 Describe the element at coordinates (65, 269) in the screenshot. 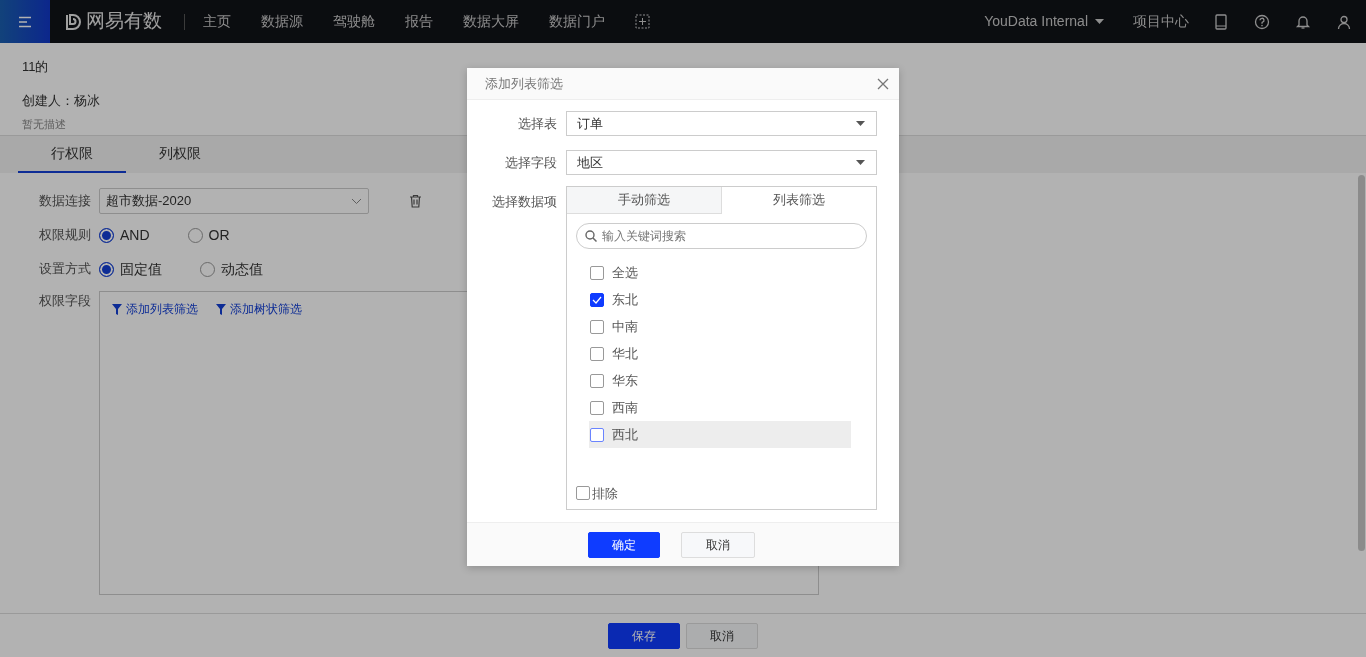

I see `field-label: 设置方式` at that location.